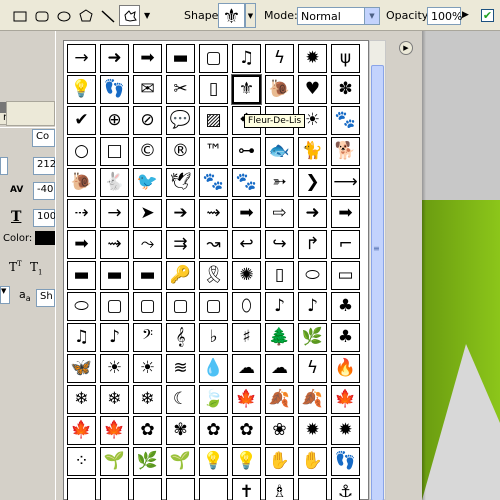  I want to click on tracking-field: -40, so click(44, 191).